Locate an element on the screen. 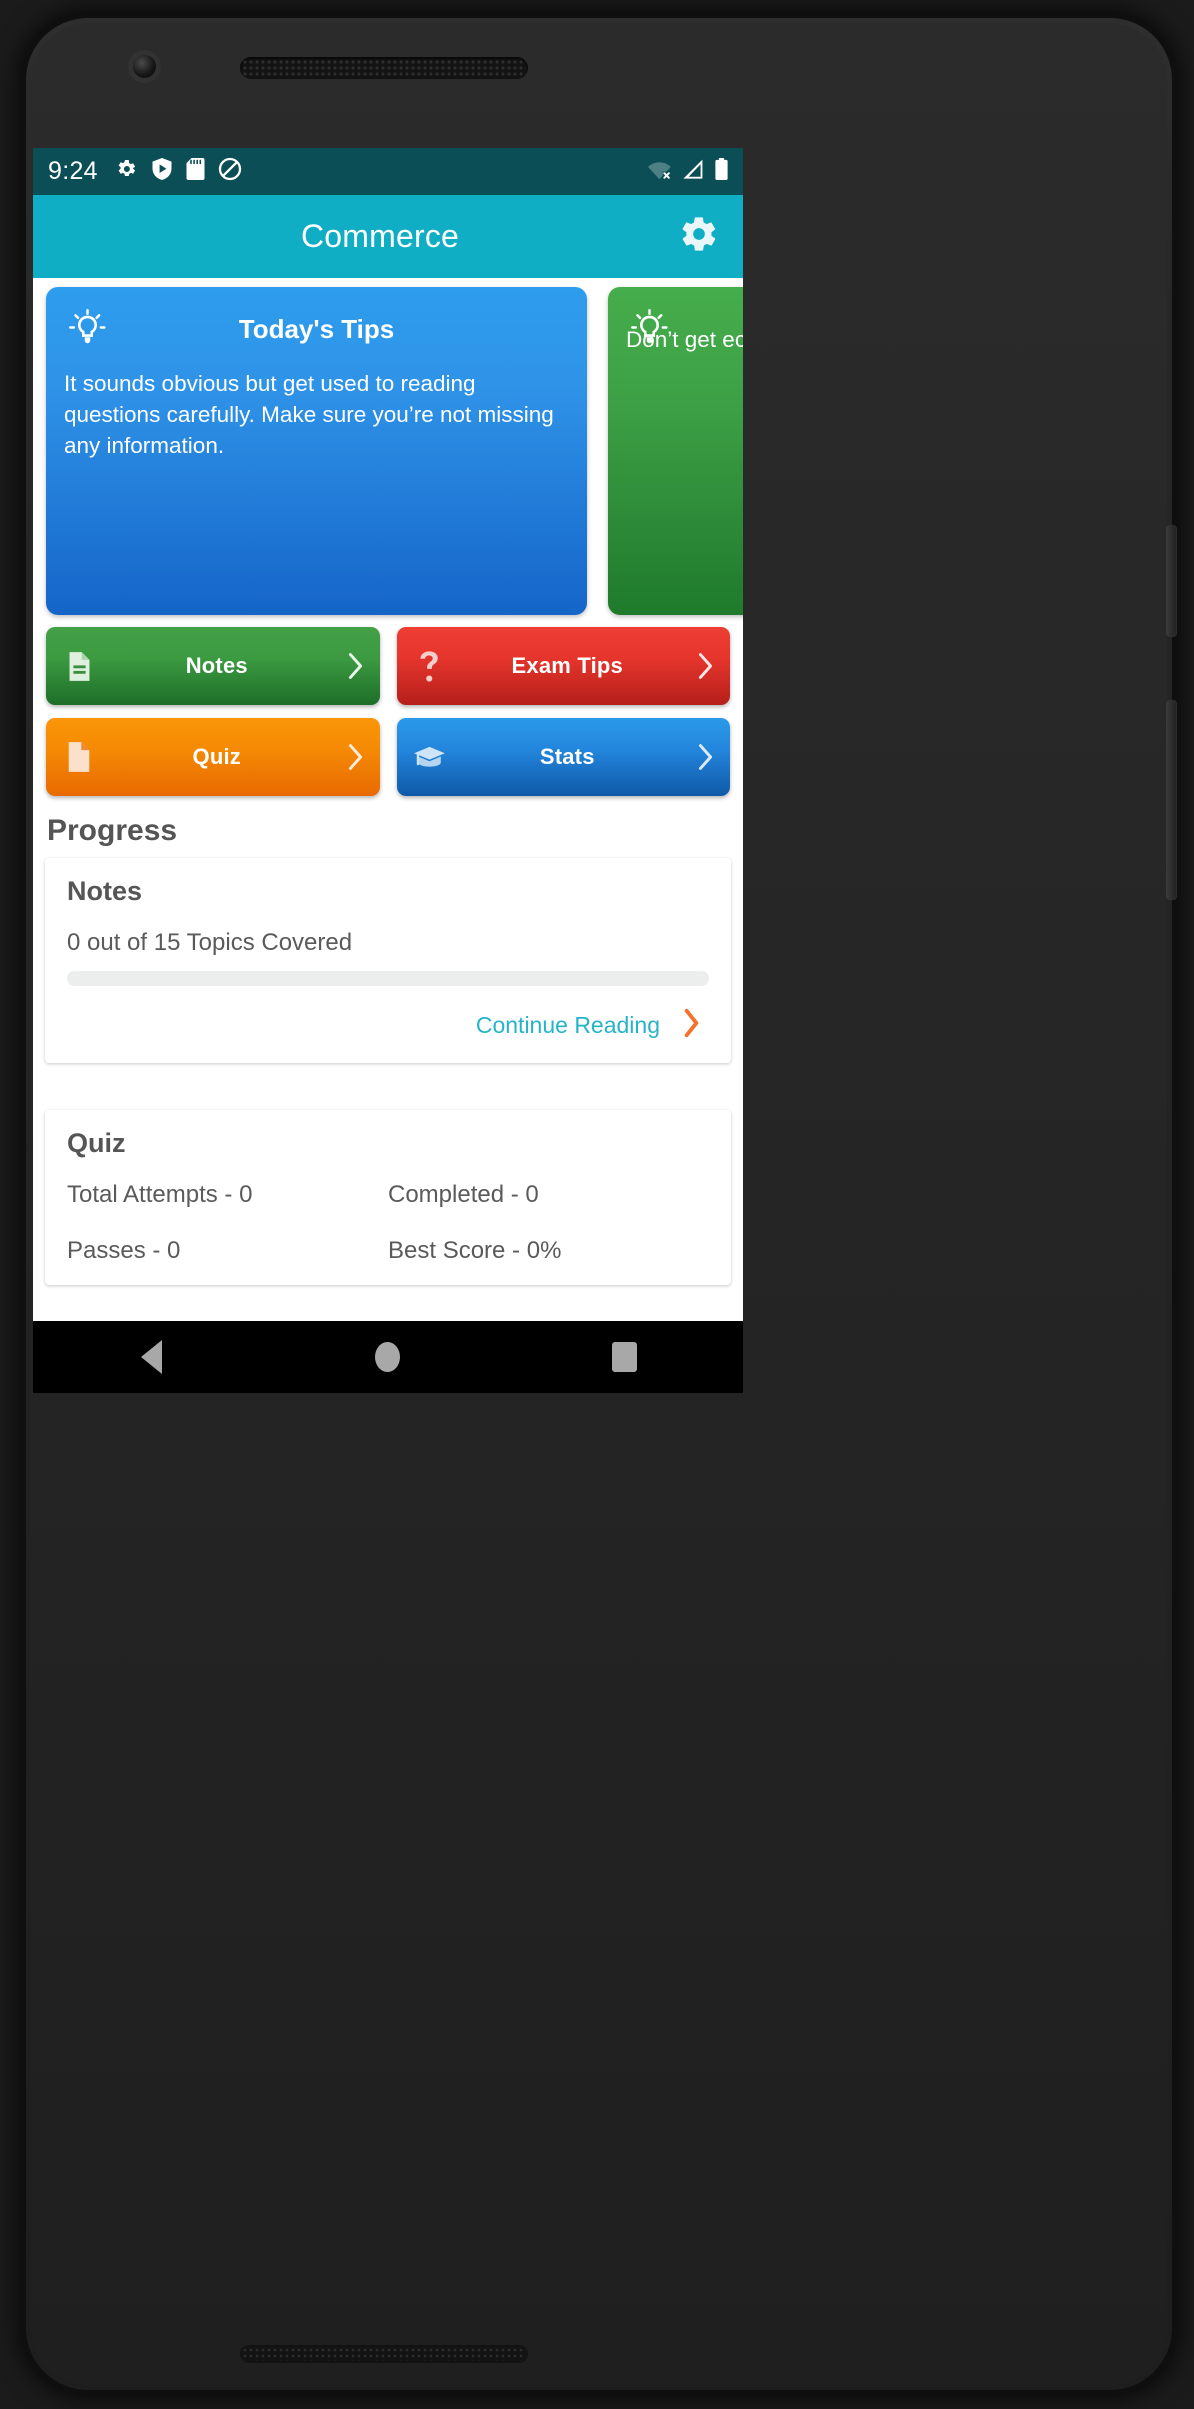  notes-progress-title: Notes is located at coordinates (105, 891).